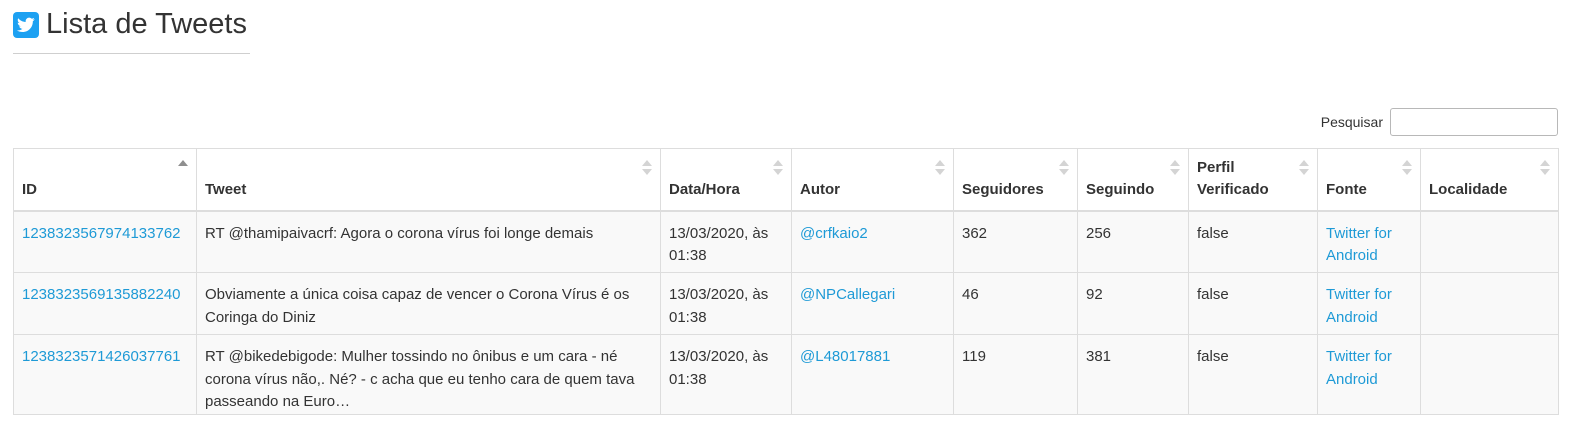 This screenshot has height=427, width=1590. Describe the element at coordinates (1015, 180) in the screenshot. I see `column-header-followers: Seguidores` at that location.